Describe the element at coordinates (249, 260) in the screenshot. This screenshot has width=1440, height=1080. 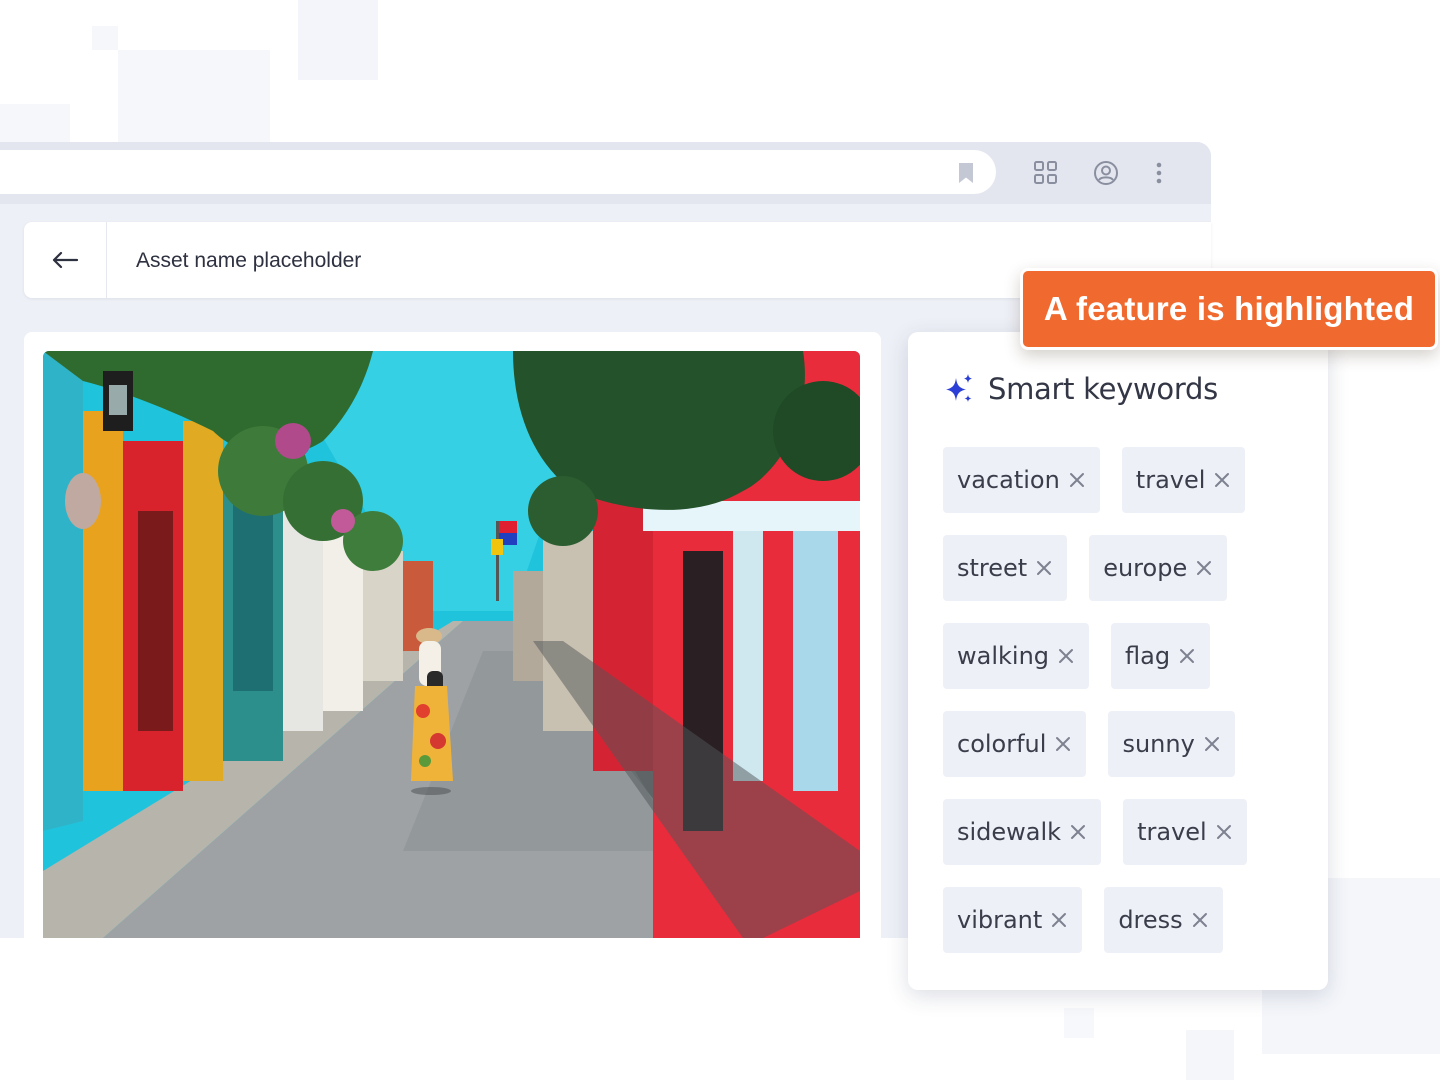
I see `asset-title: Asset name placeholder` at that location.